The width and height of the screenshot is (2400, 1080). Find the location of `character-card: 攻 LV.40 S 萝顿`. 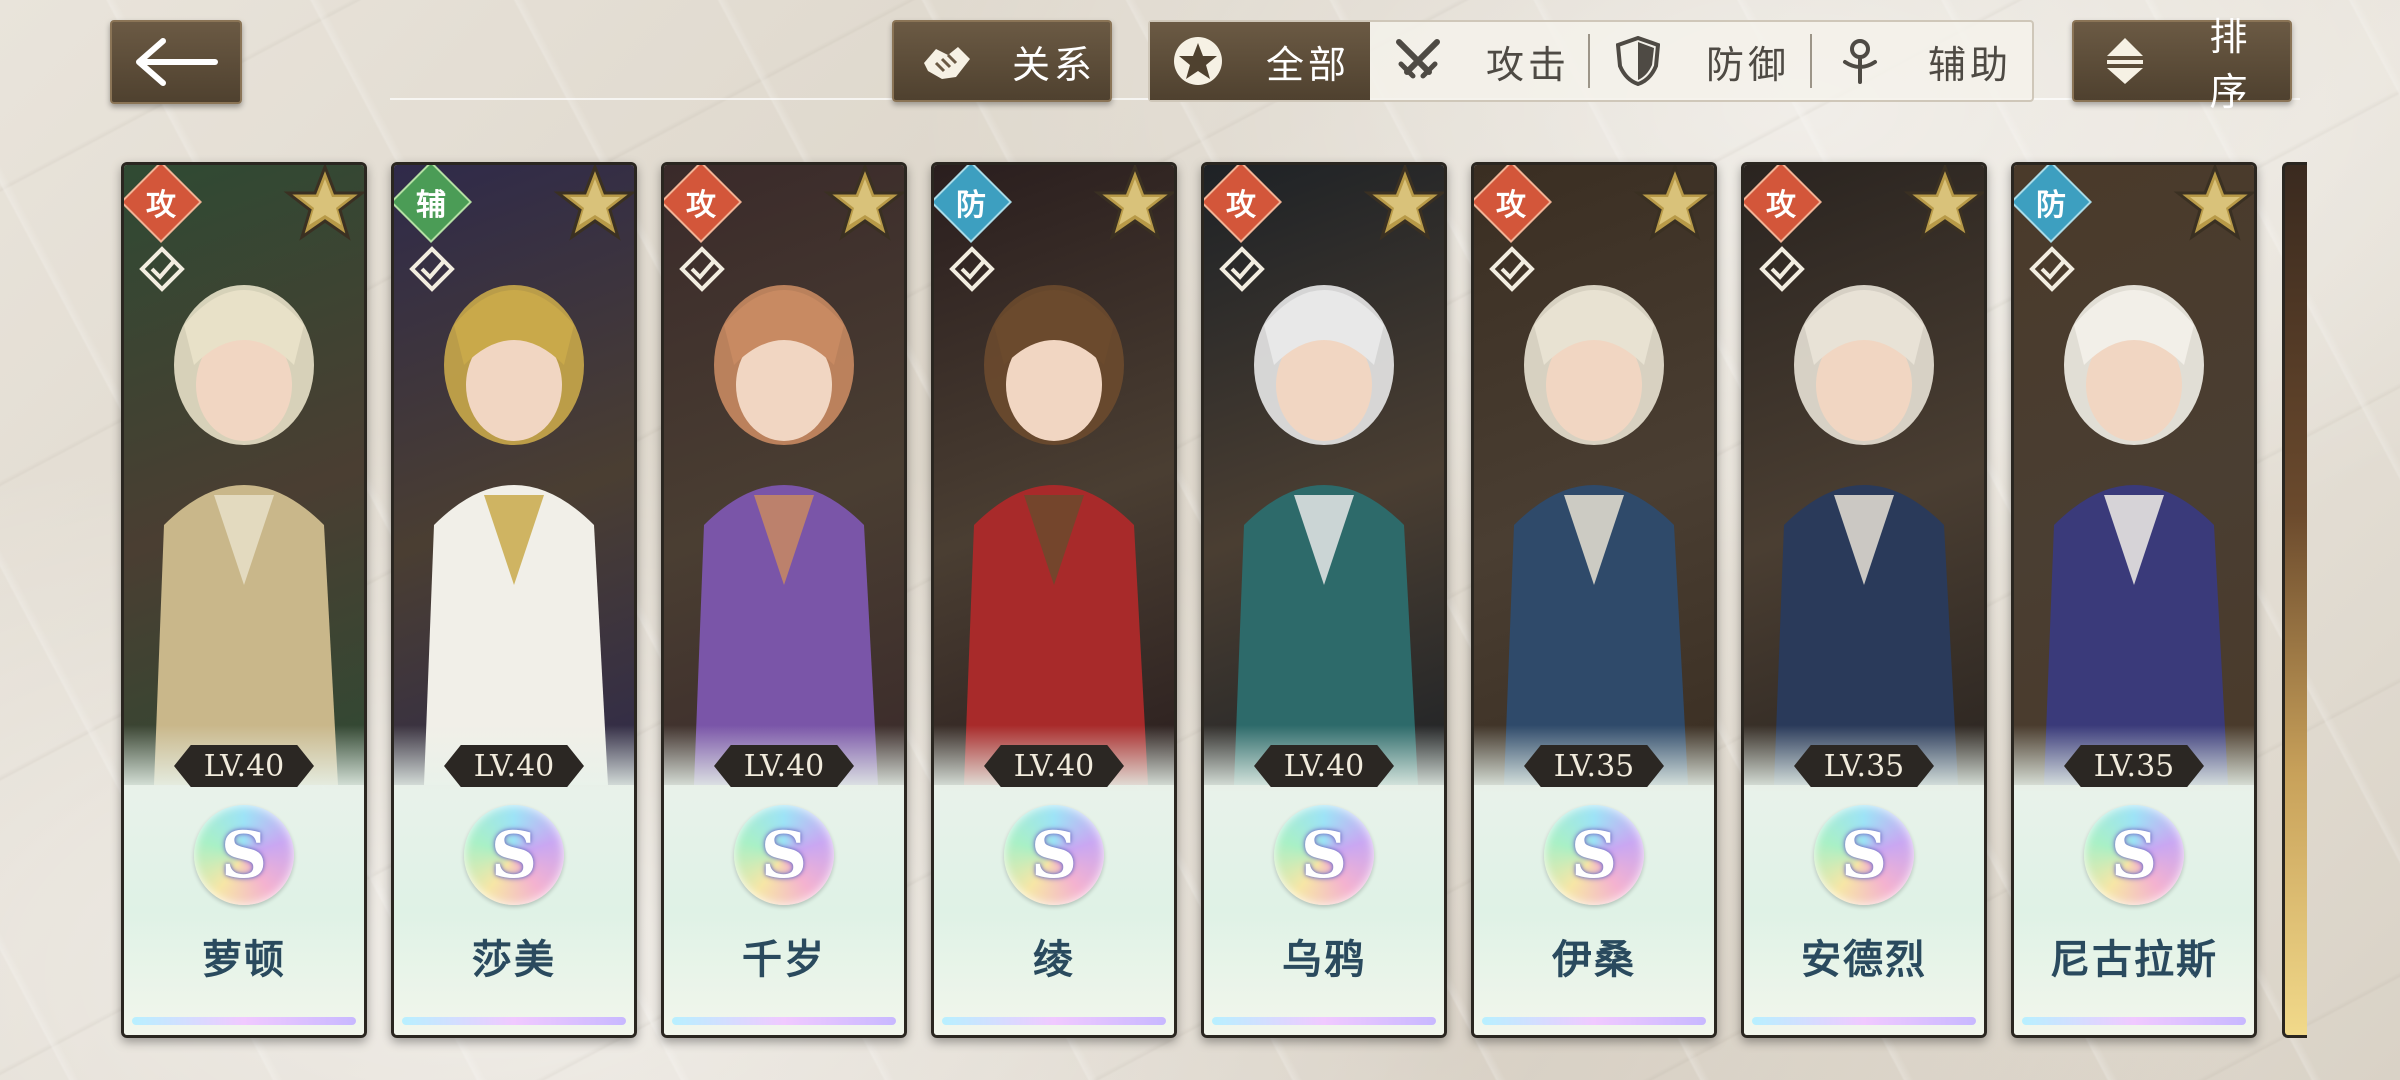

character-card: 攻 LV.40 S 萝顿 is located at coordinates (244, 600).